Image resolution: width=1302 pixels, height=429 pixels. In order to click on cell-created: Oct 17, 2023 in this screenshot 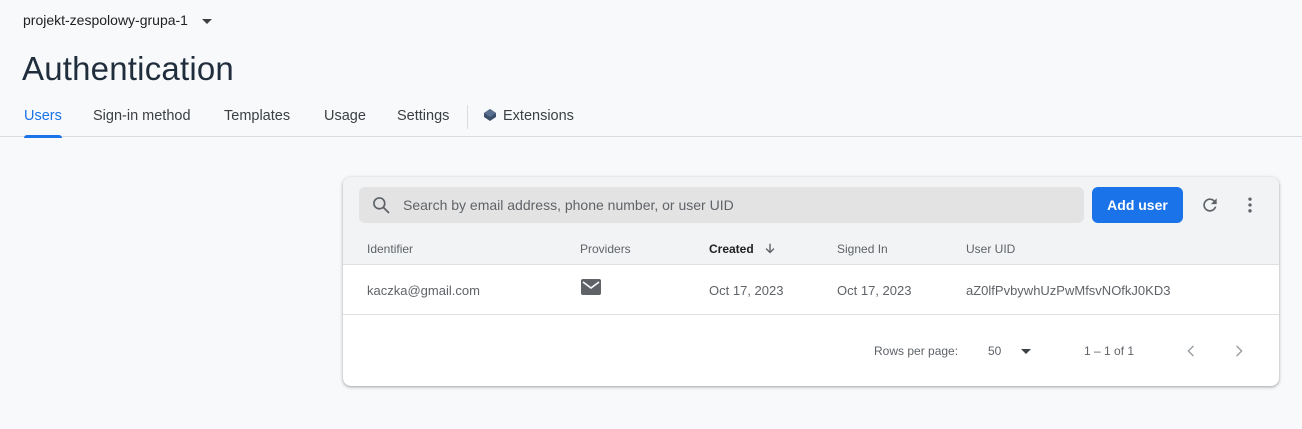, I will do `click(746, 290)`.